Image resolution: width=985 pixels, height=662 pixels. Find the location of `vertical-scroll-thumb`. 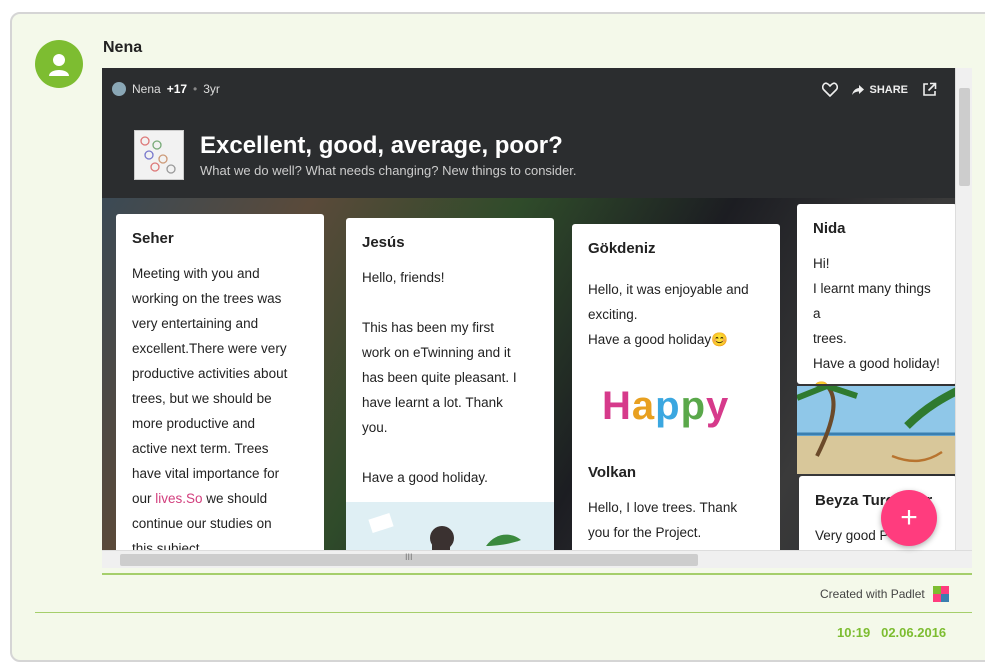

vertical-scroll-thumb is located at coordinates (964, 137).